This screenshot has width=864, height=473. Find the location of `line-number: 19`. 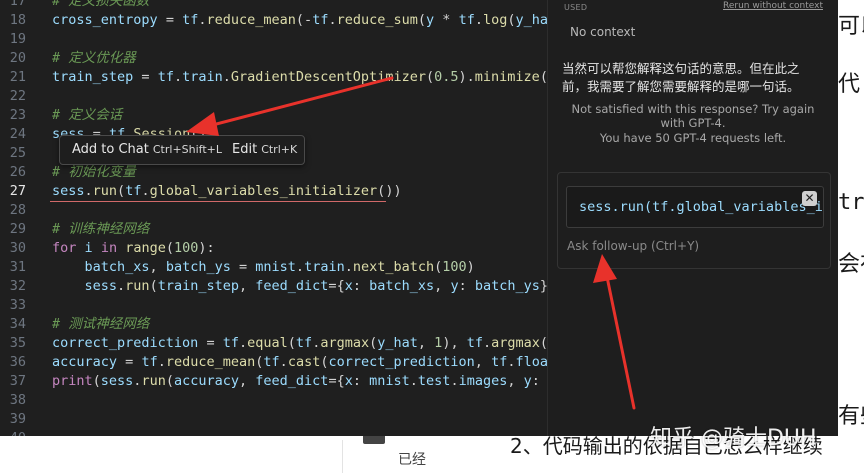

line-number: 19 is located at coordinates (17, 39).